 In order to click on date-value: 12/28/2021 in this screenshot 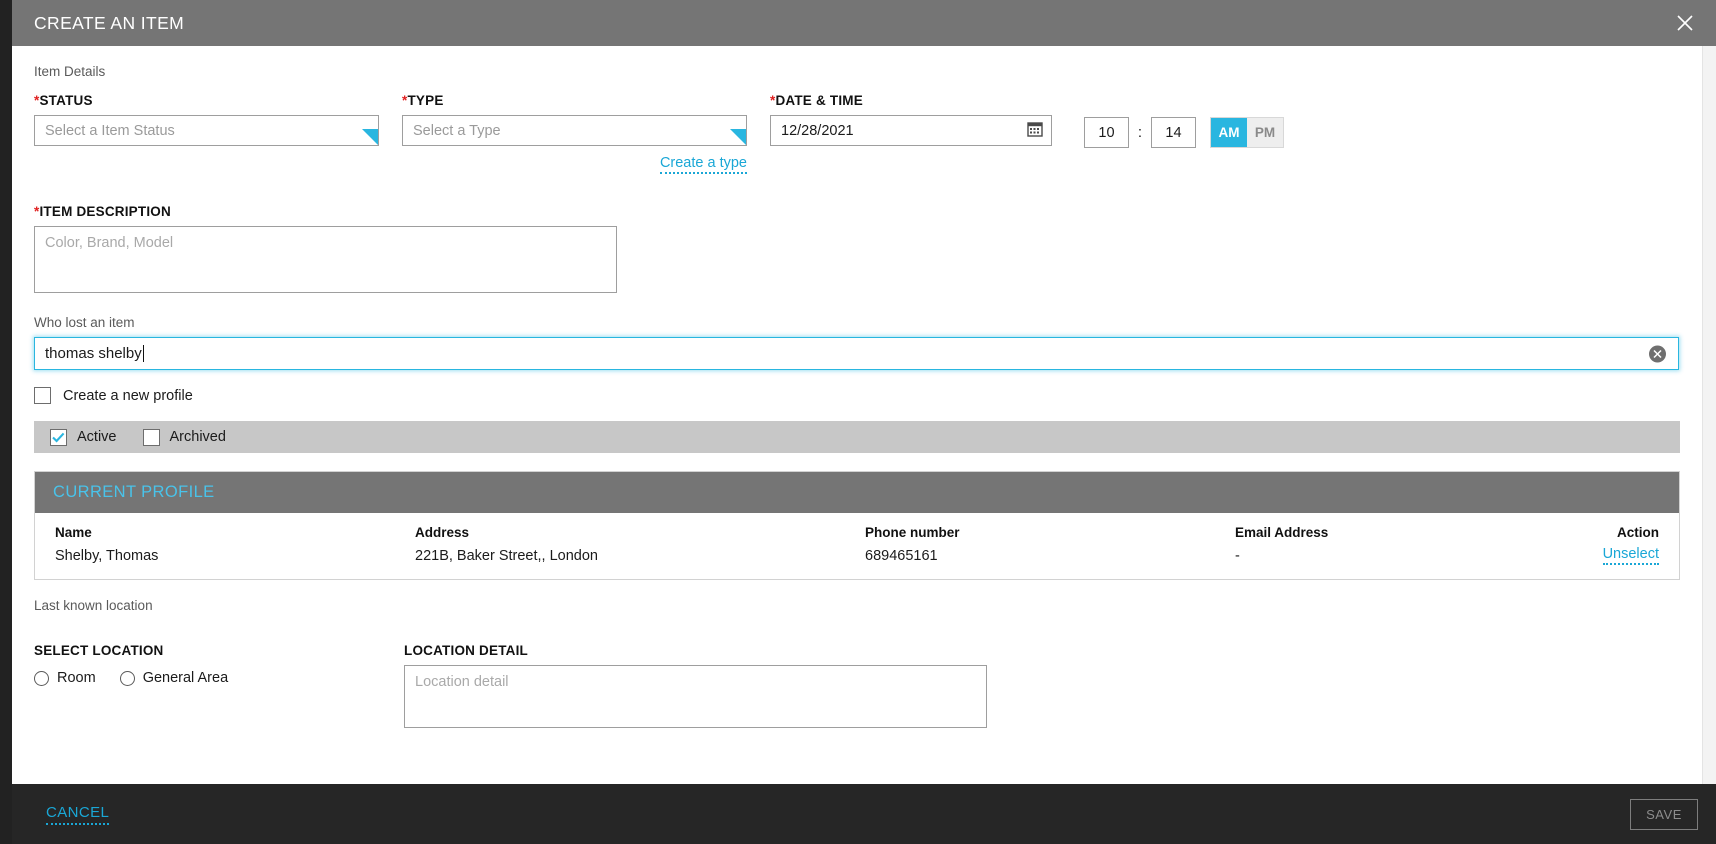, I will do `click(817, 130)`.